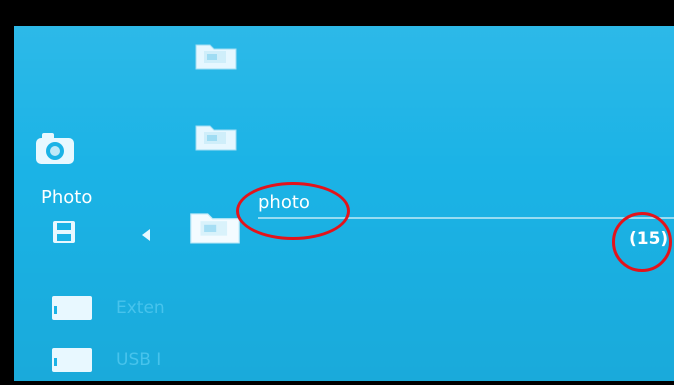  What do you see at coordinates (55, 148) in the screenshot?
I see `camera-icon` at bounding box center [55, 148].